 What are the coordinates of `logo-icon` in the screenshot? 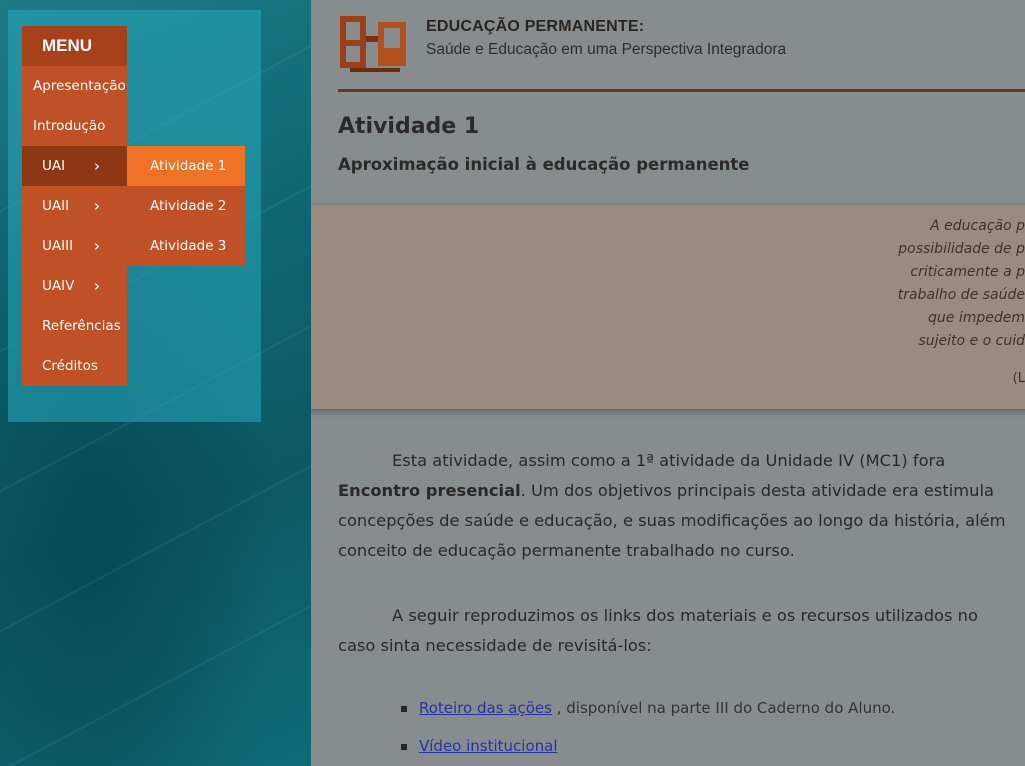 It's located at (373, 44).